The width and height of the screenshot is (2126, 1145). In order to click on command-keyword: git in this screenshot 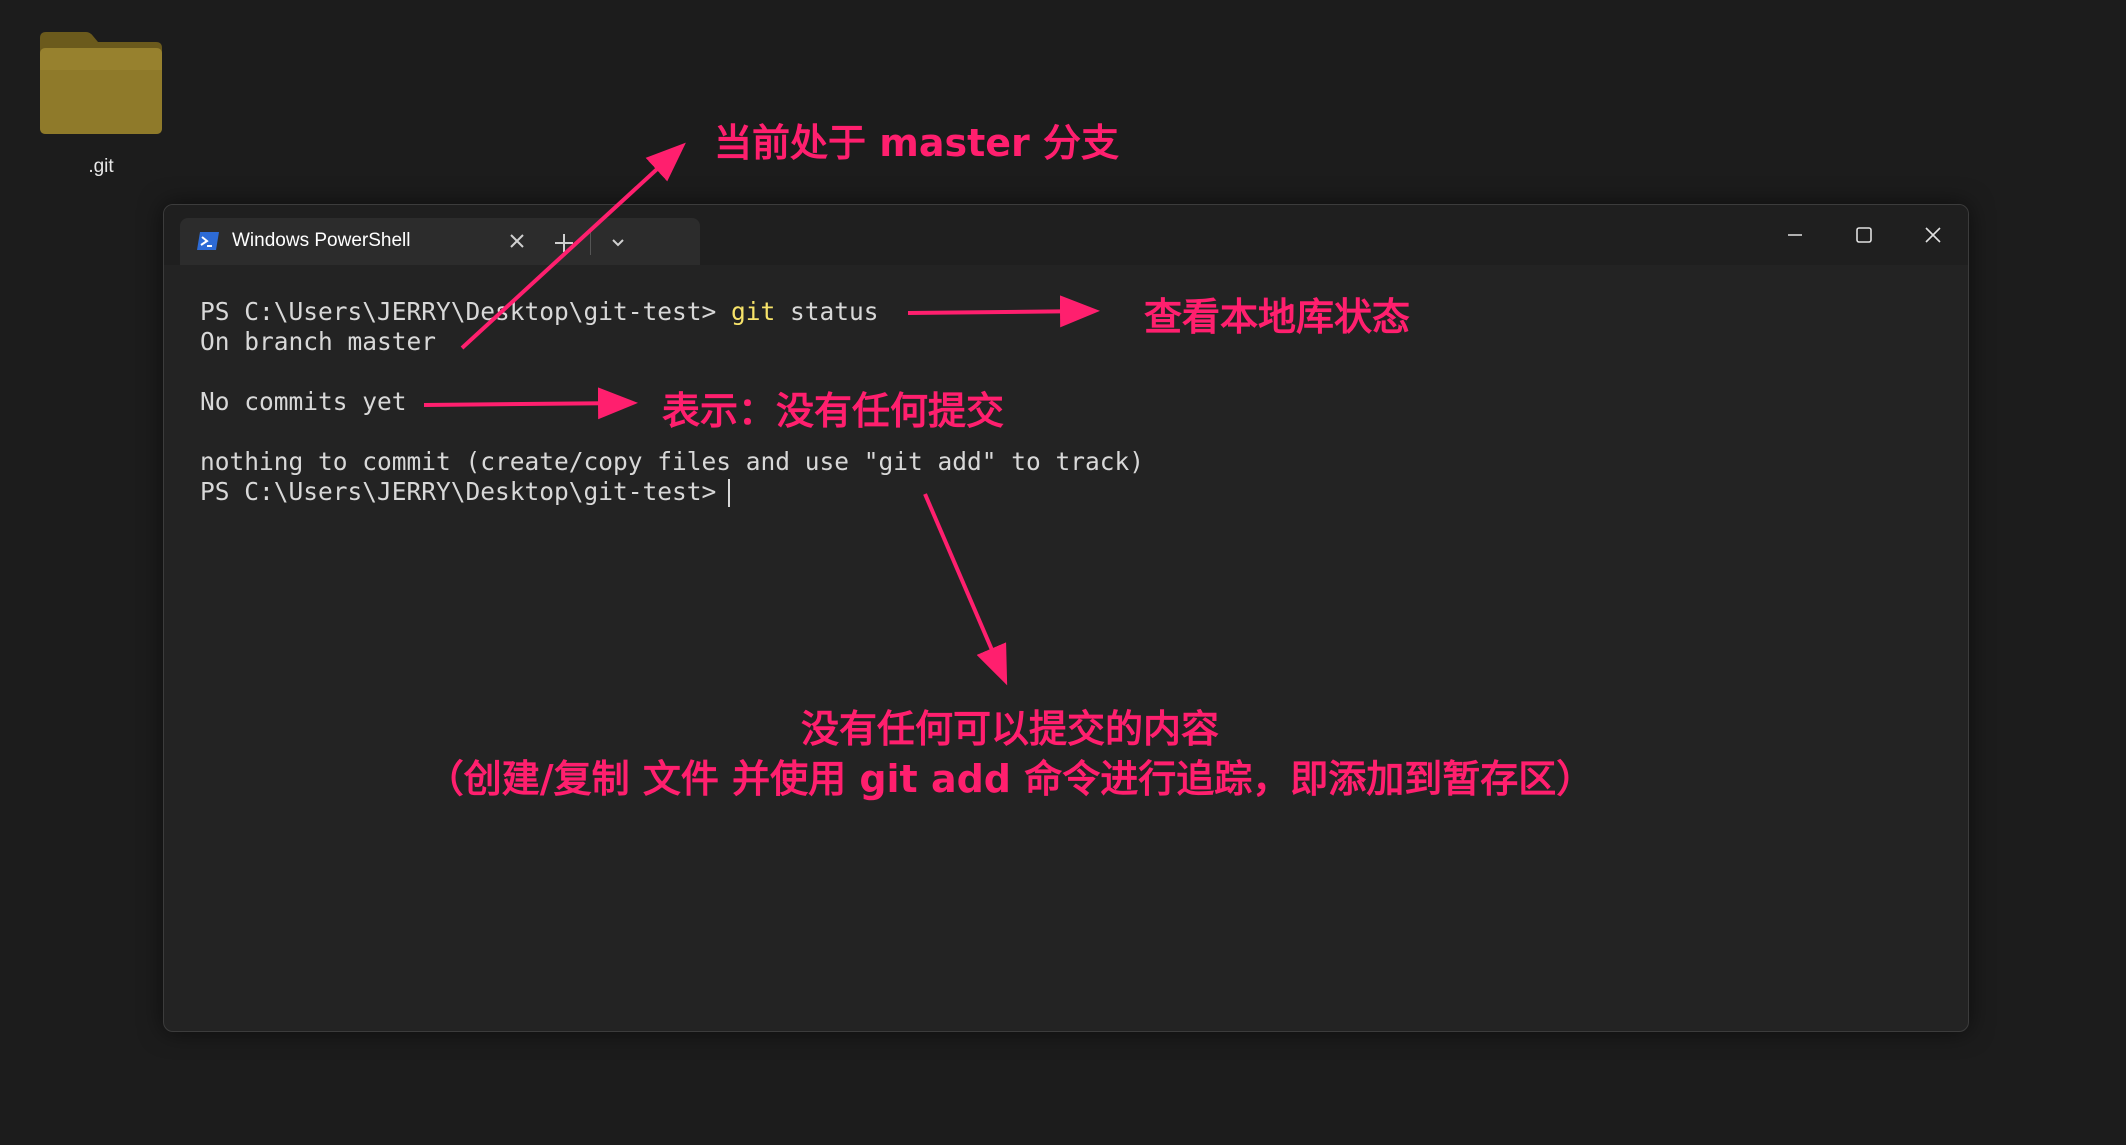, I will do `click(753, 311)`.